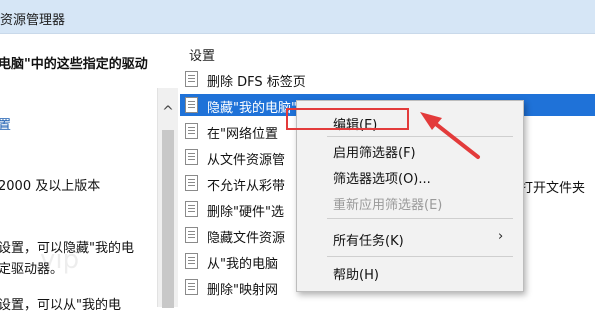 The height and width of the screenshot is (313, 595). Describe the element at coordinates (347, 119) in the screenshot. I see `annotation-highlight-box` at that location.